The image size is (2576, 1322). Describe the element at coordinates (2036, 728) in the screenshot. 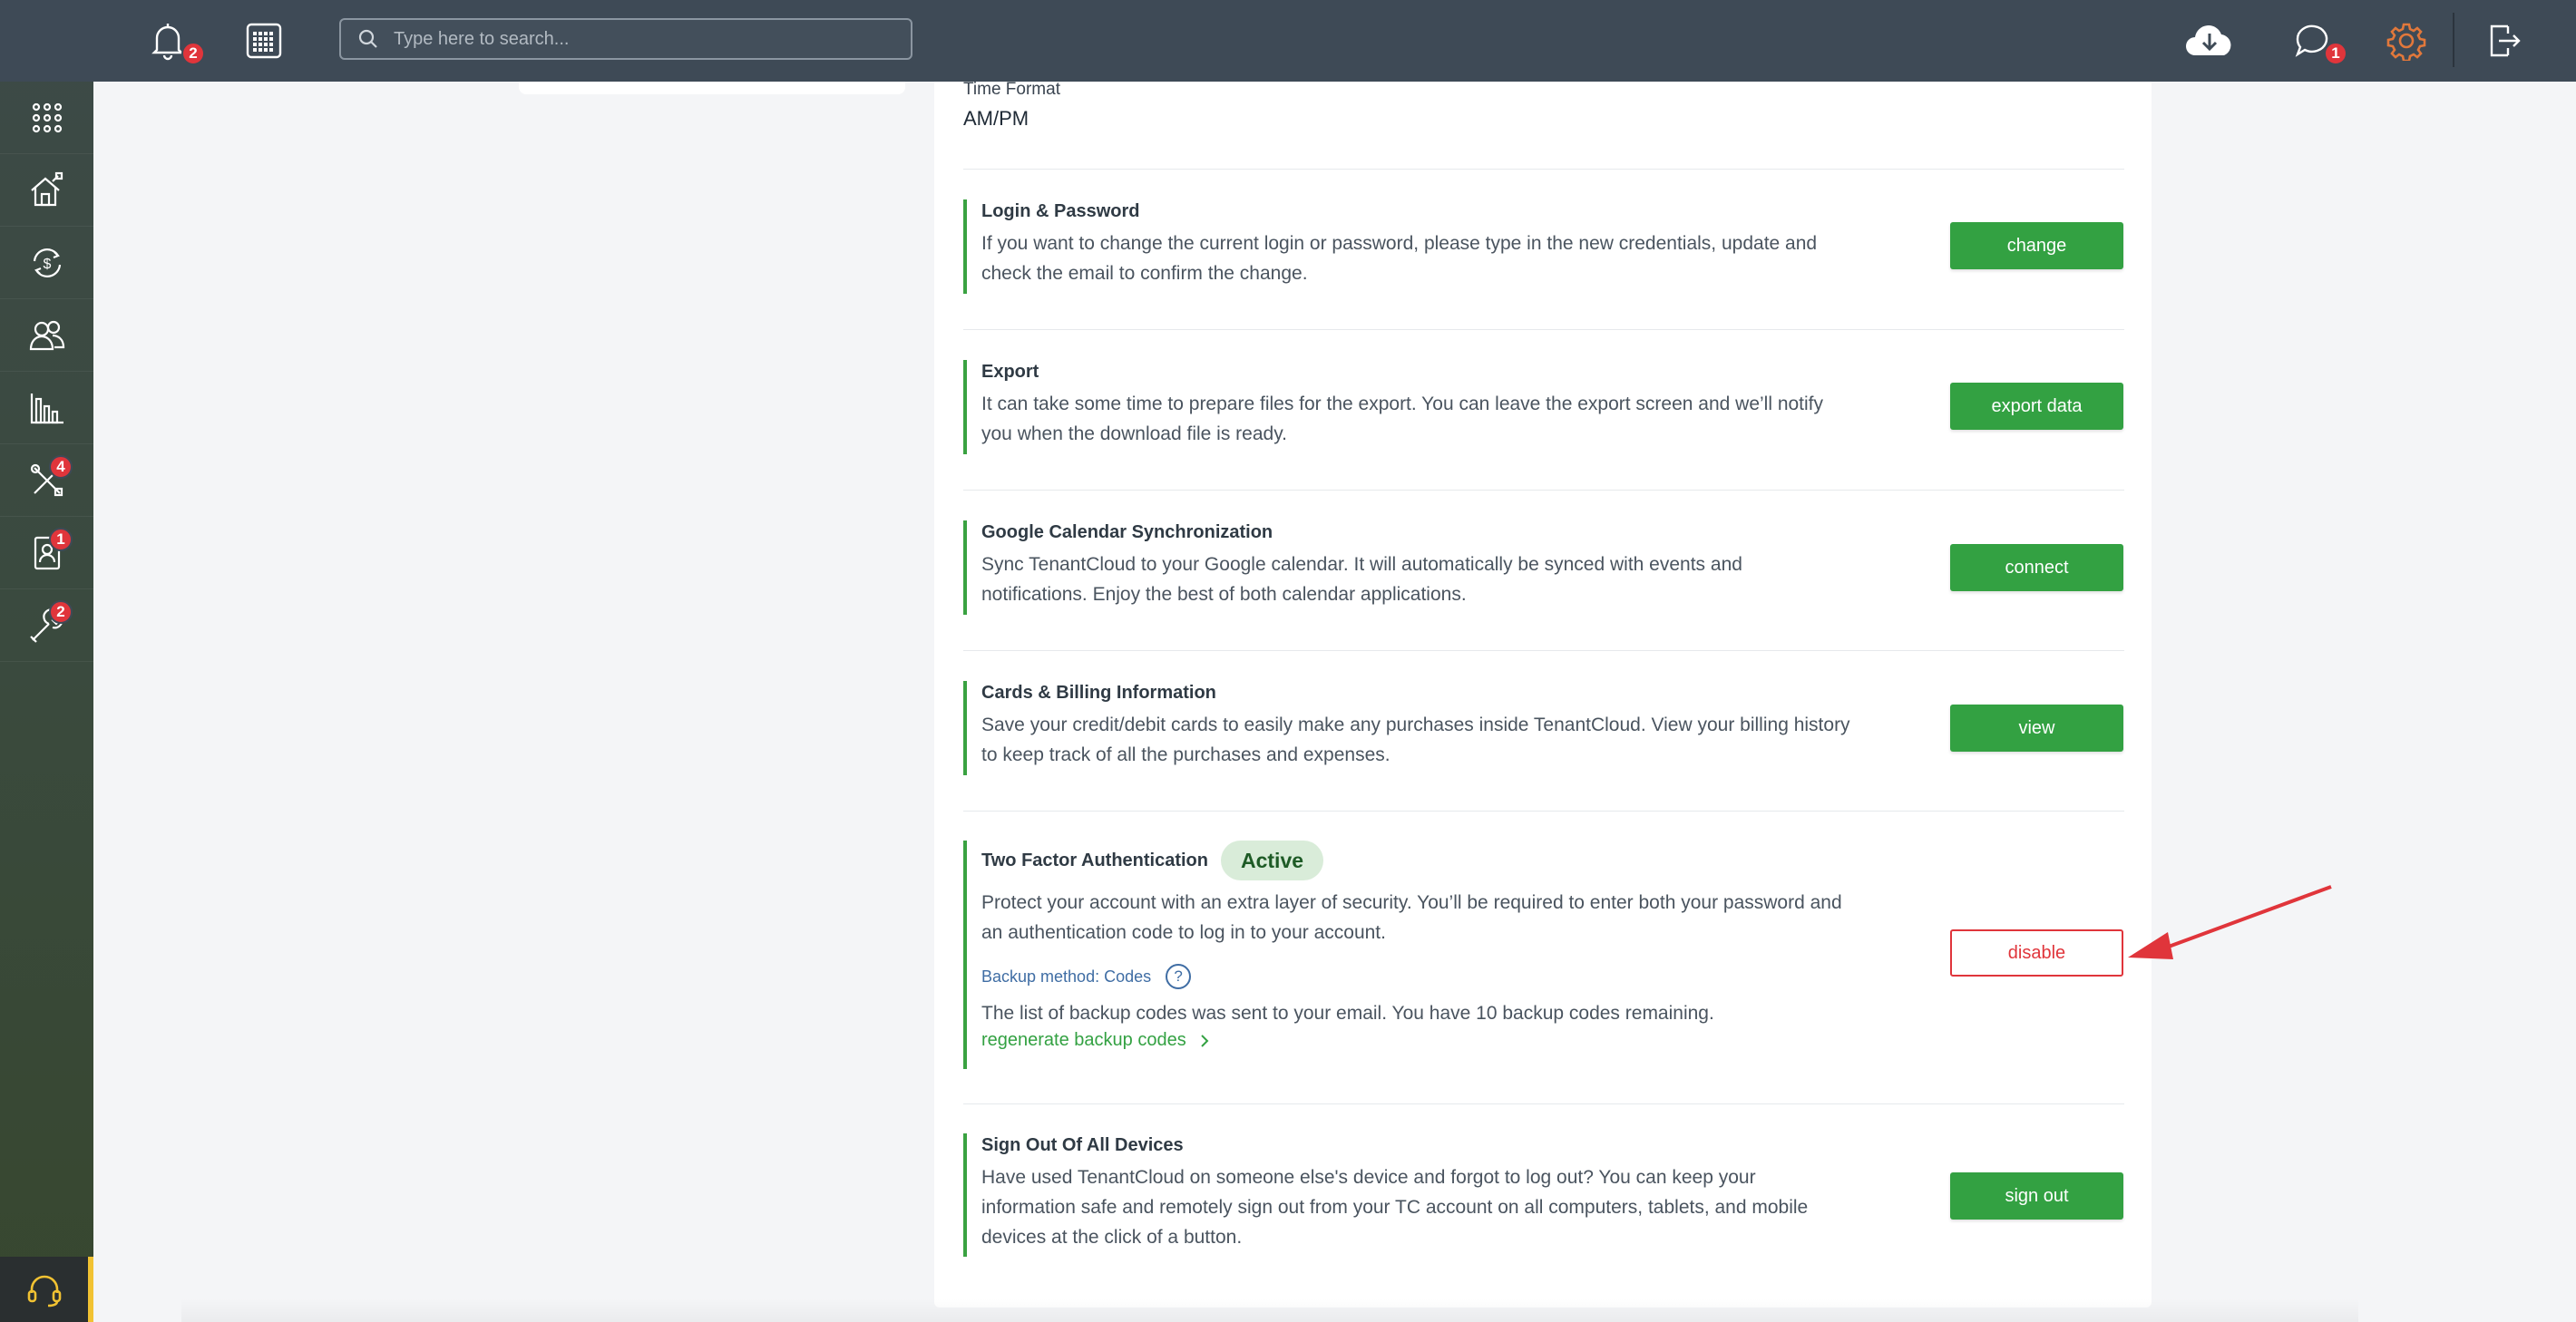

I see `view-button: view` at that location.